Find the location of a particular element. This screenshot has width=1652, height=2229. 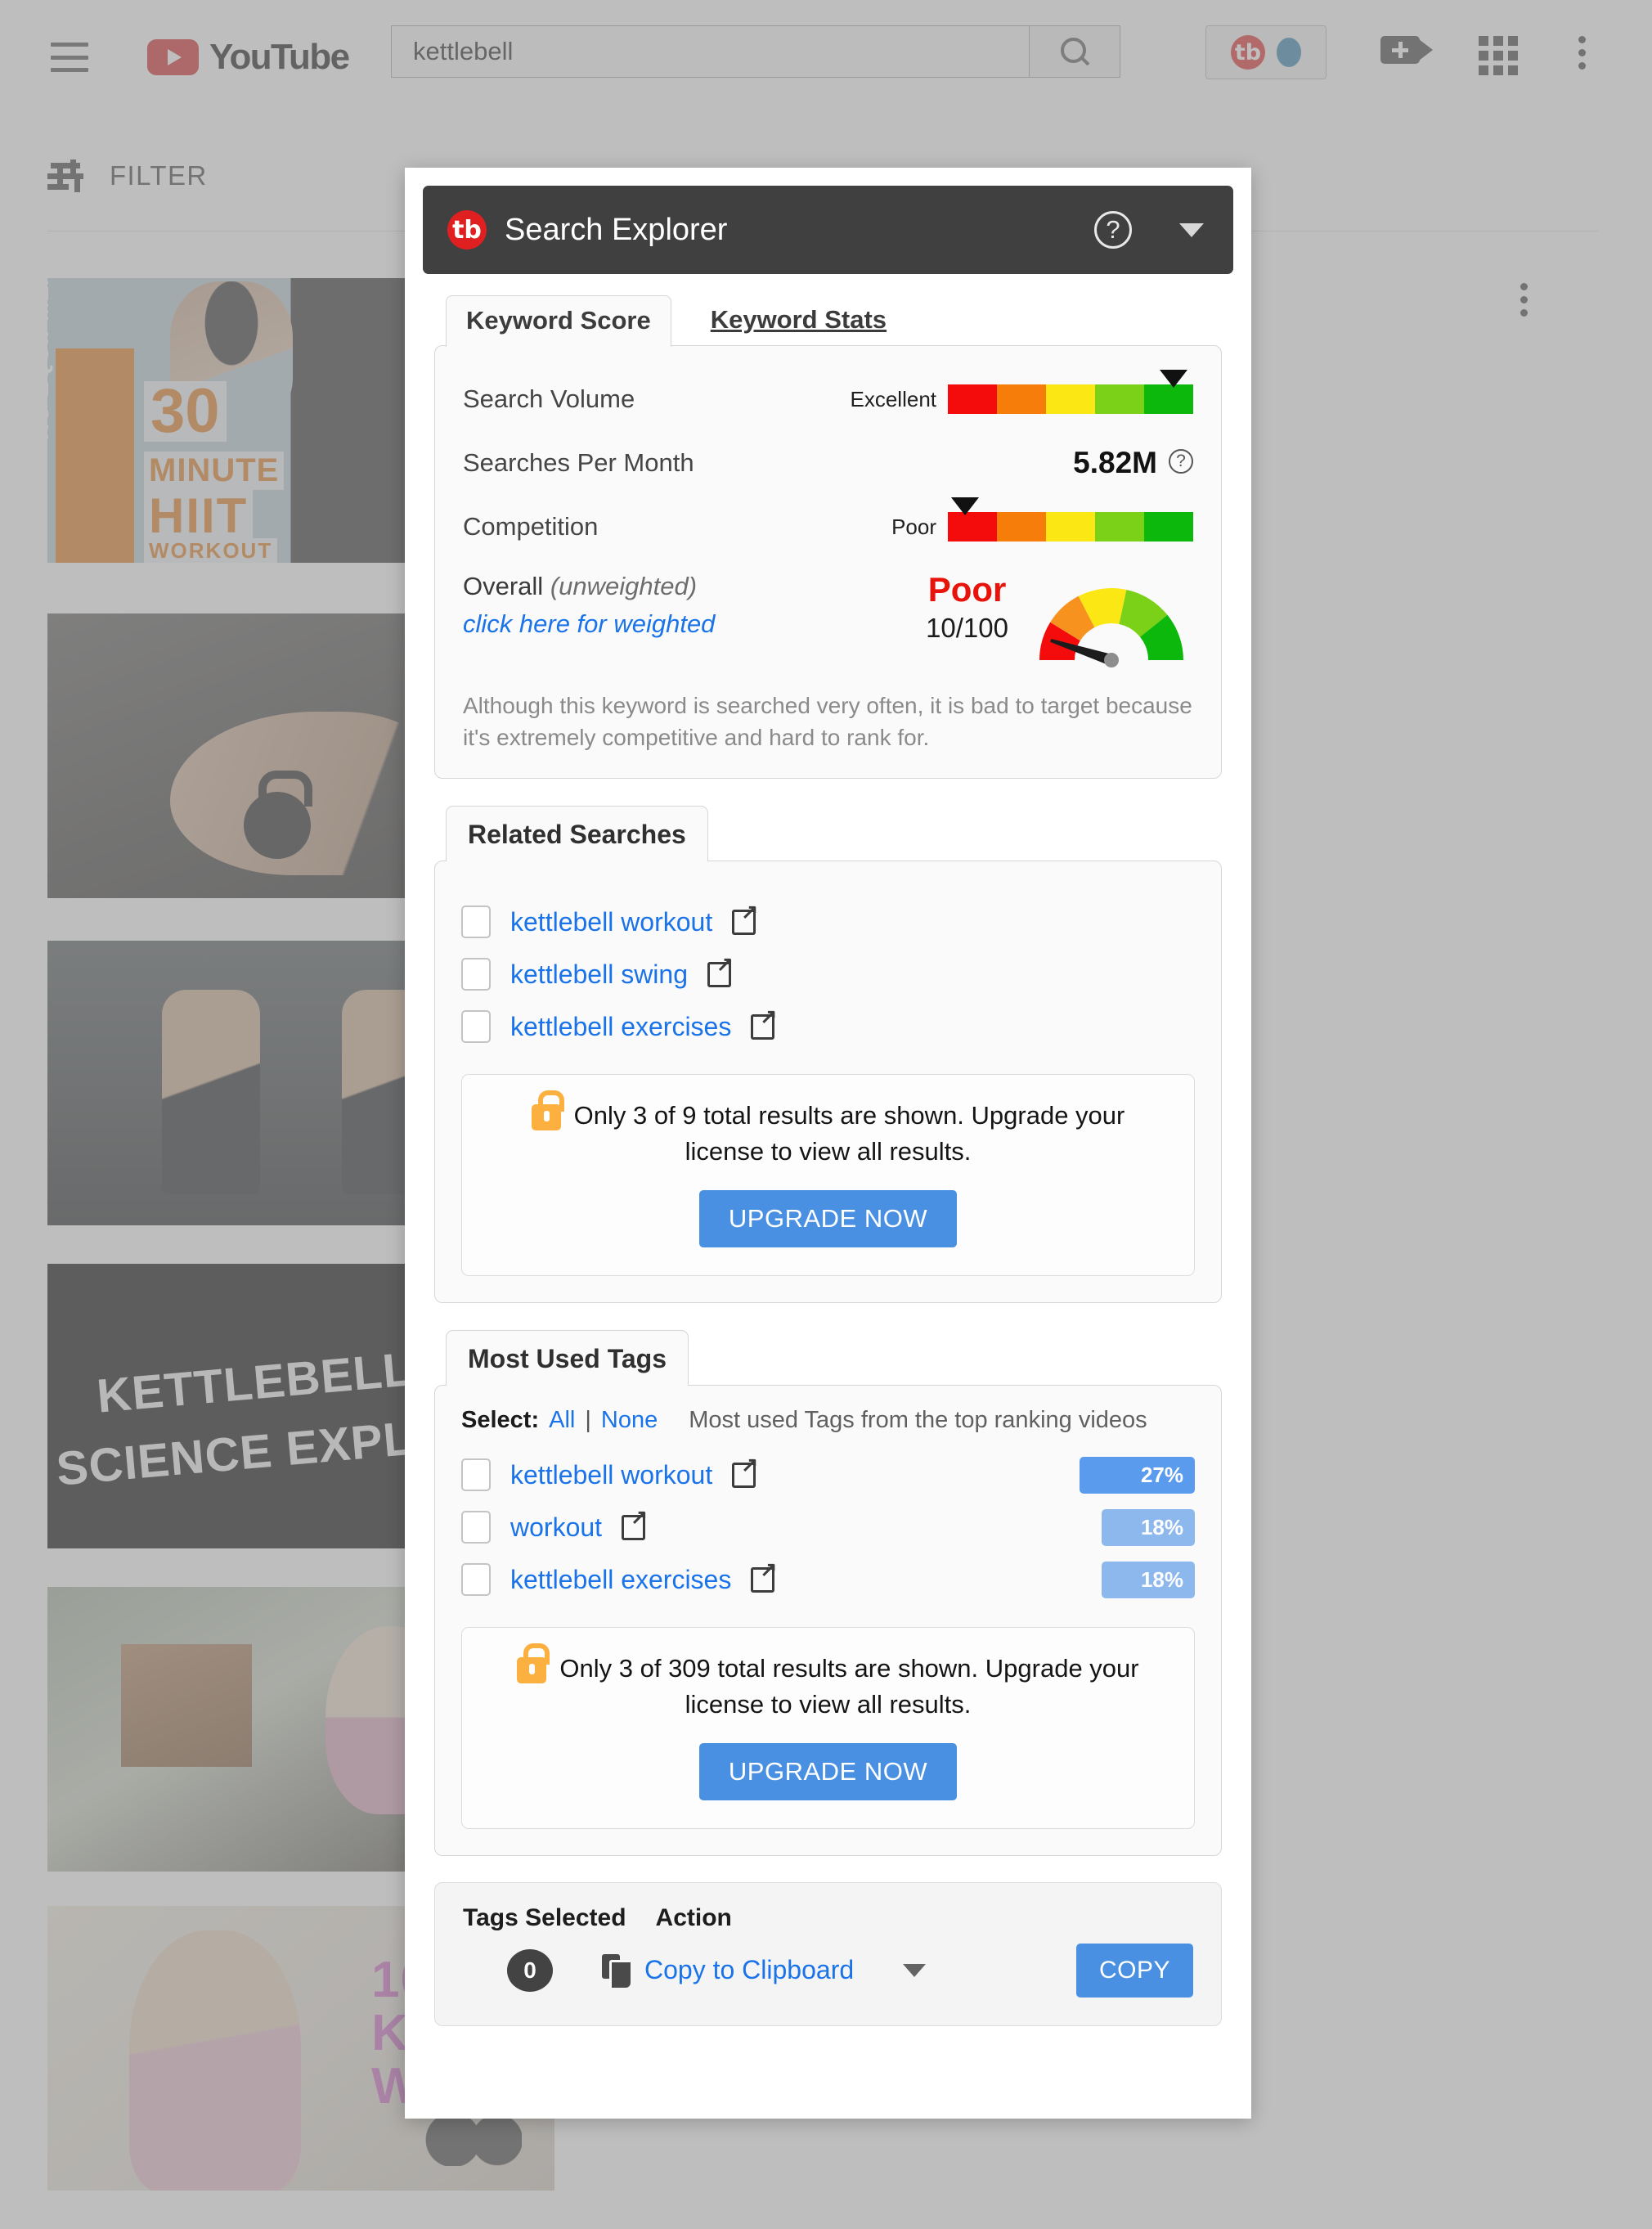

competition-rating: Poor is located at coordinates (913, 526).